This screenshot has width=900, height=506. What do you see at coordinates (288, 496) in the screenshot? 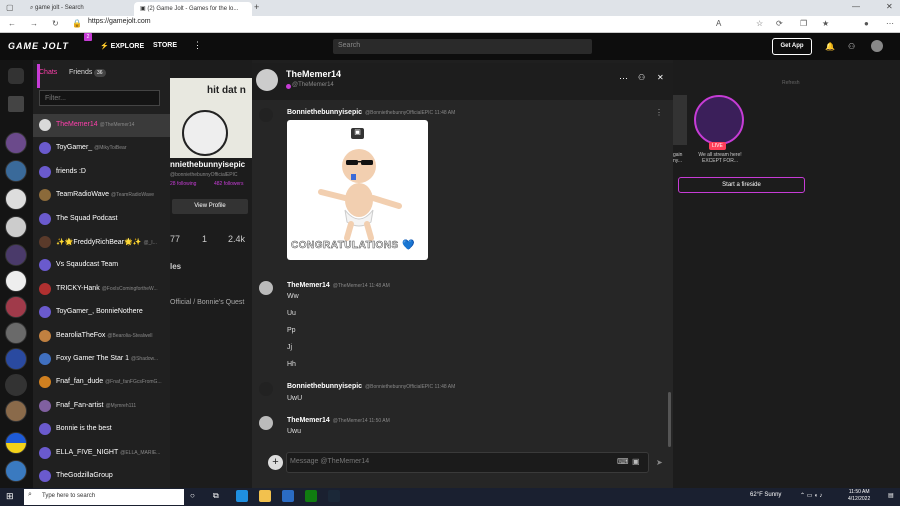
I see `store-icon` at bounding box center [288, 496].